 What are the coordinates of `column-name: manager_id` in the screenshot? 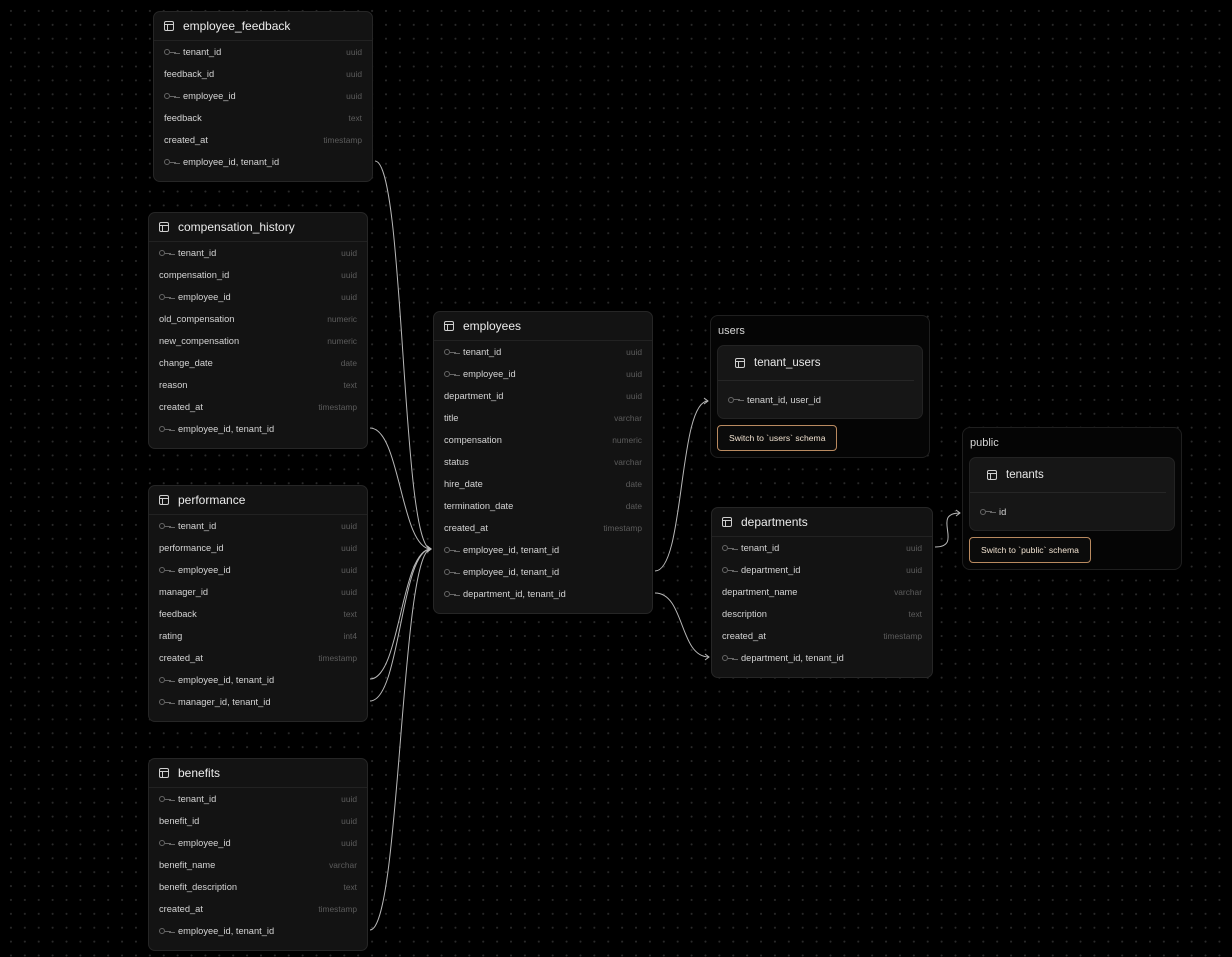 It's located at (184, 592).